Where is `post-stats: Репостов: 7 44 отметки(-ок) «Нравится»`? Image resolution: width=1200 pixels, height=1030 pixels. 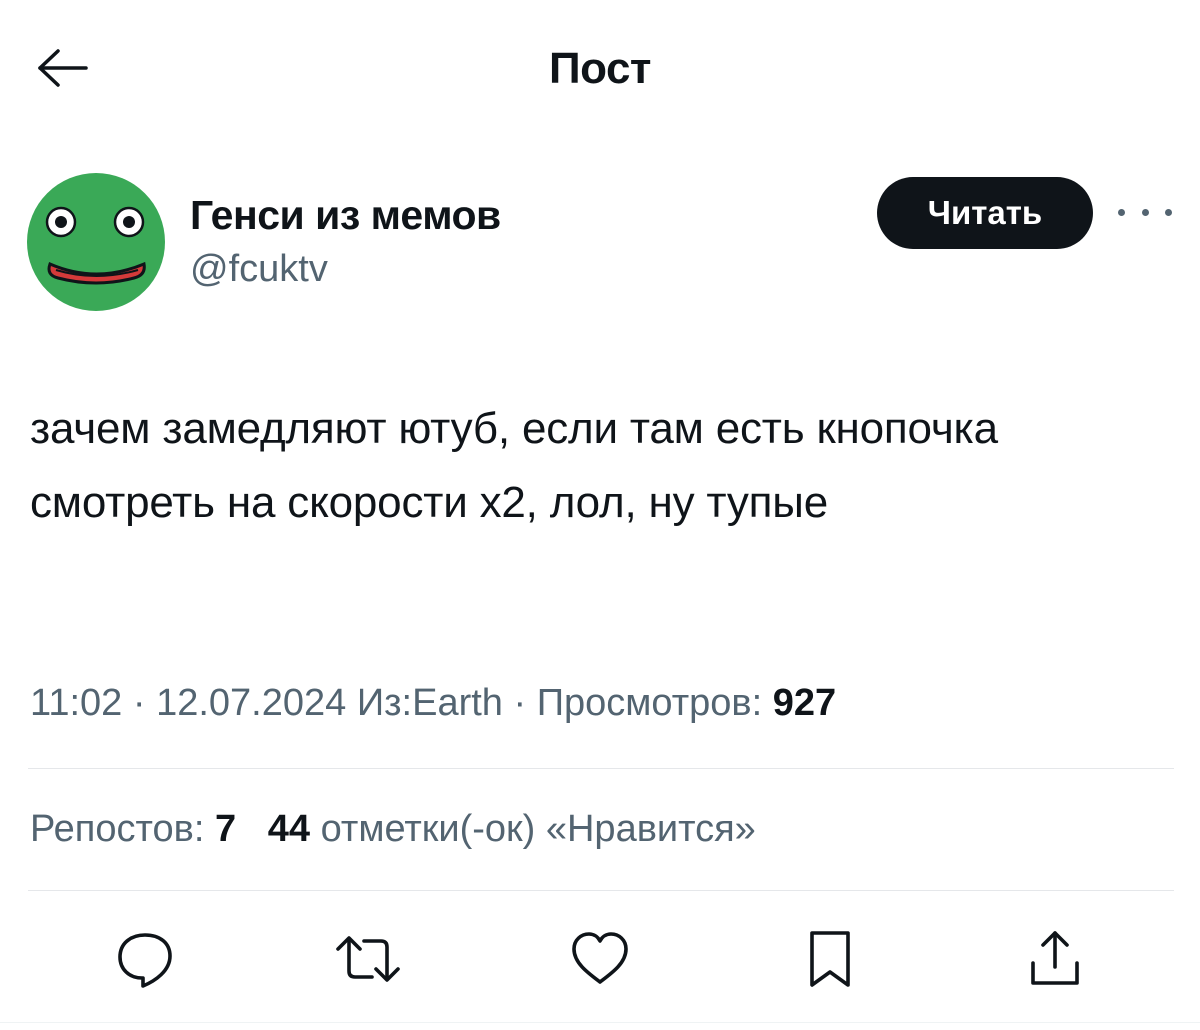
post-stats: Репостов: 7 44 отметки(-ок) «Нравится» is located at coordinates (393, 829).